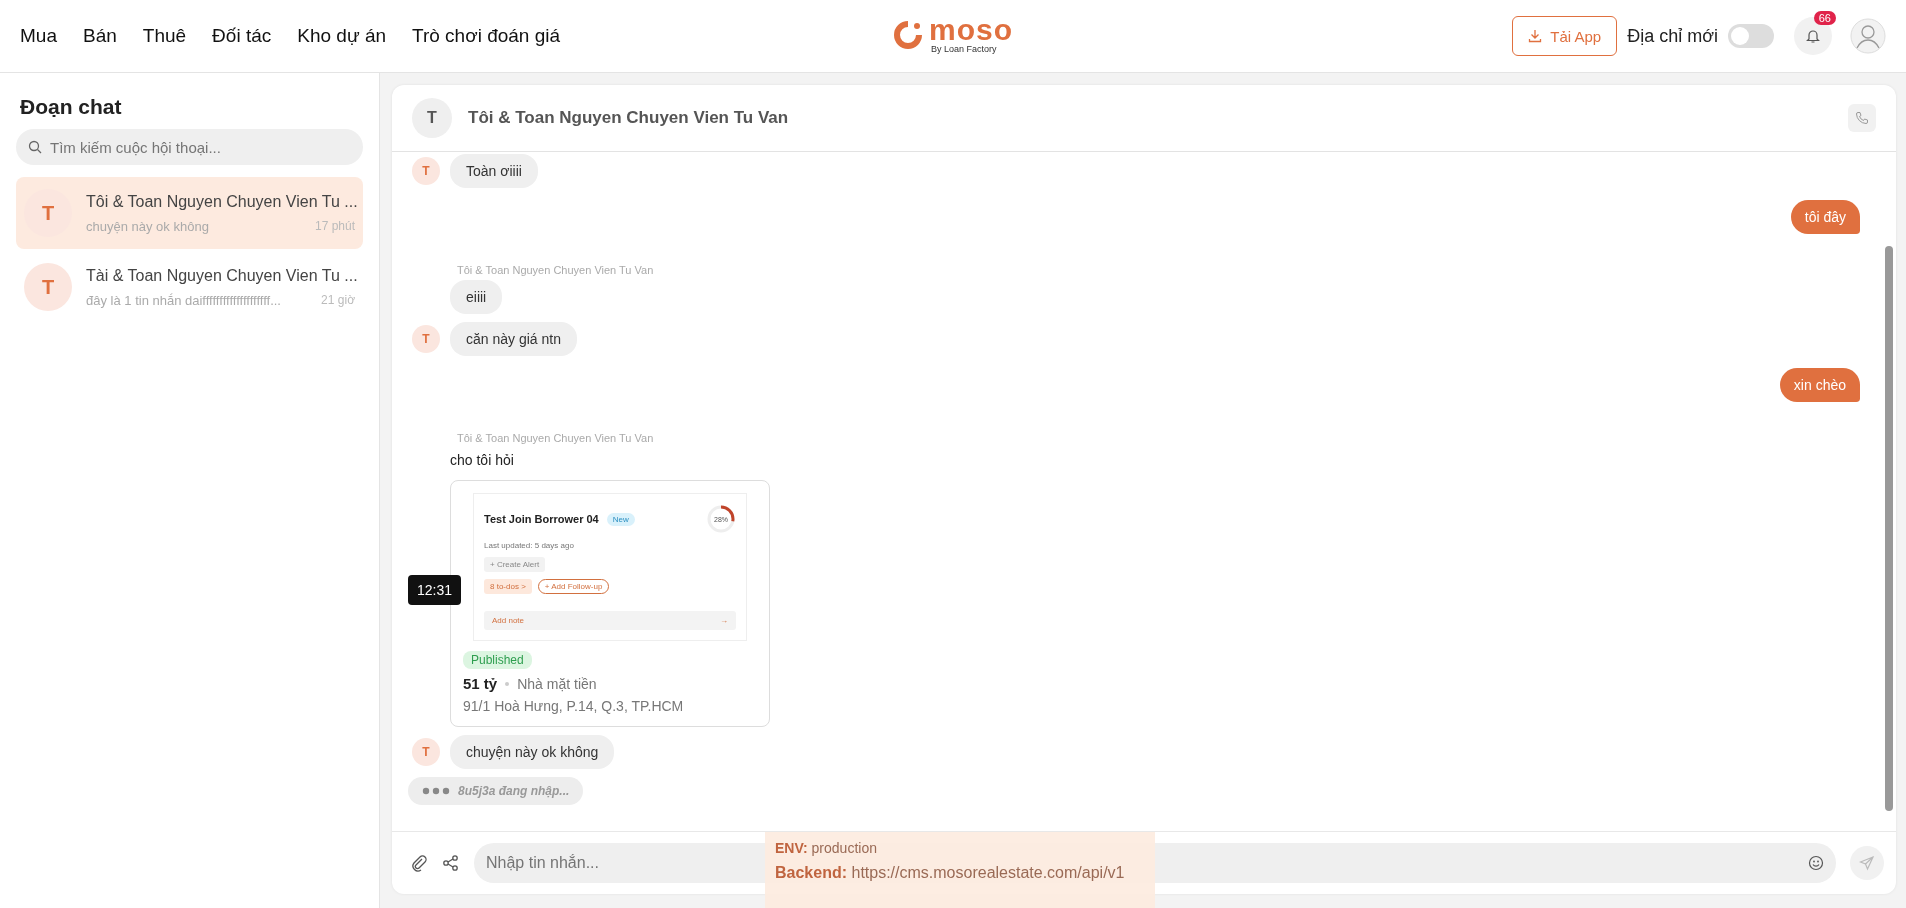 The image size is (1906, 908). I want to click on nav-link: Đối tác, so click(242, 36).